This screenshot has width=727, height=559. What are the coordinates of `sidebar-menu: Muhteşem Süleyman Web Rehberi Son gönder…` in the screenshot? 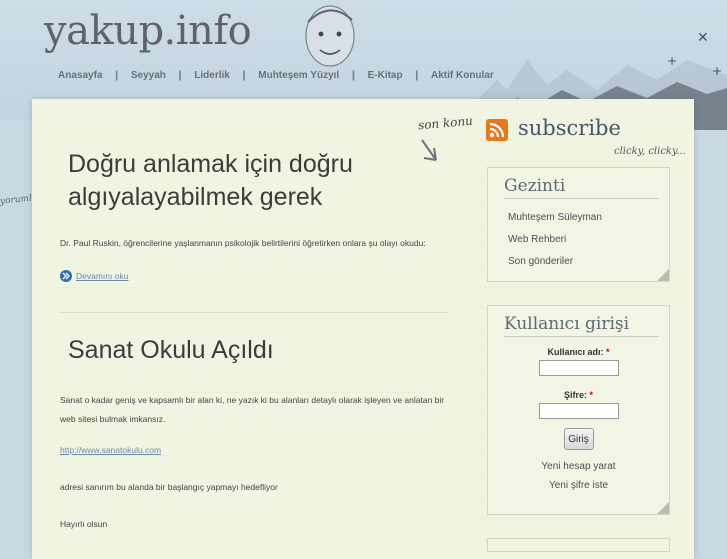 It's located at (578, 240).